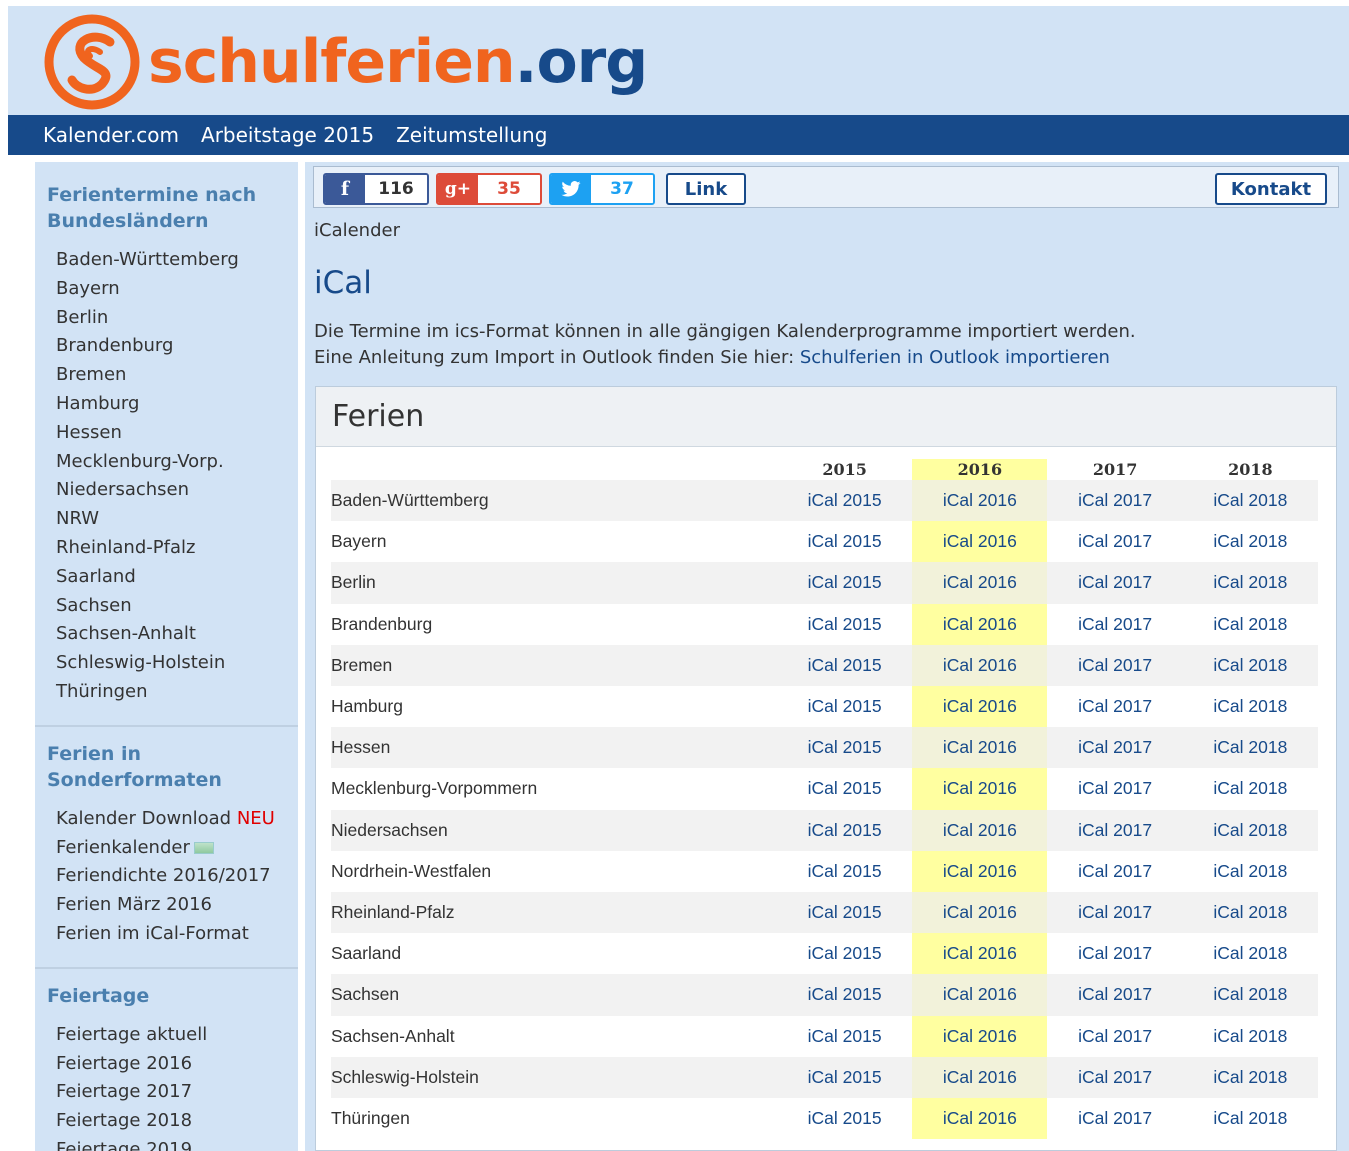 This screenshot has height=1151, width=1349. Describe the element at coordinates (177, 1035) in the screenshot. I see `sidebar-item: Feiertage aktuell` at that location.